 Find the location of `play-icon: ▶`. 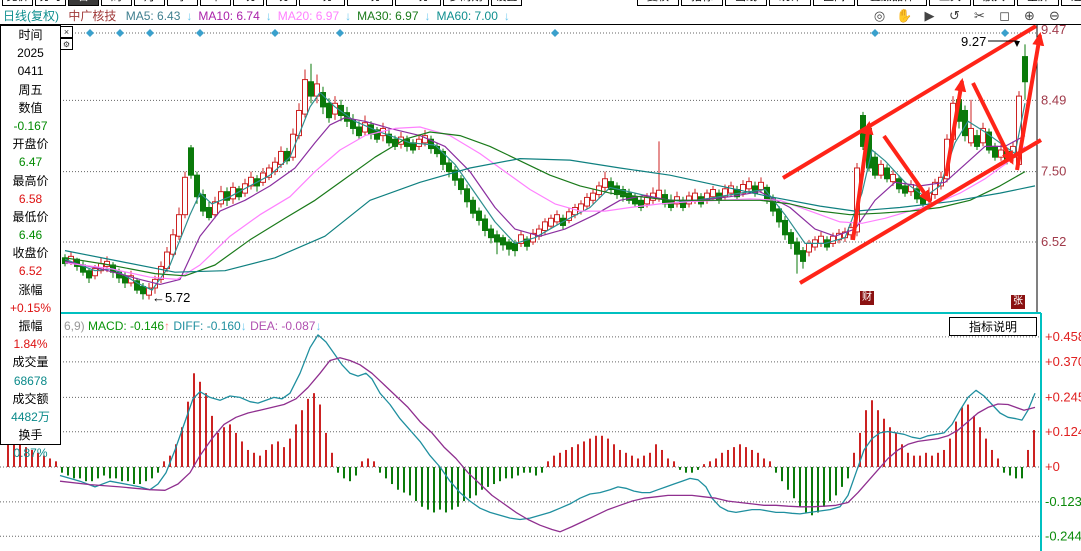

play-icon: ▶ is located at coordinates (929, 15).